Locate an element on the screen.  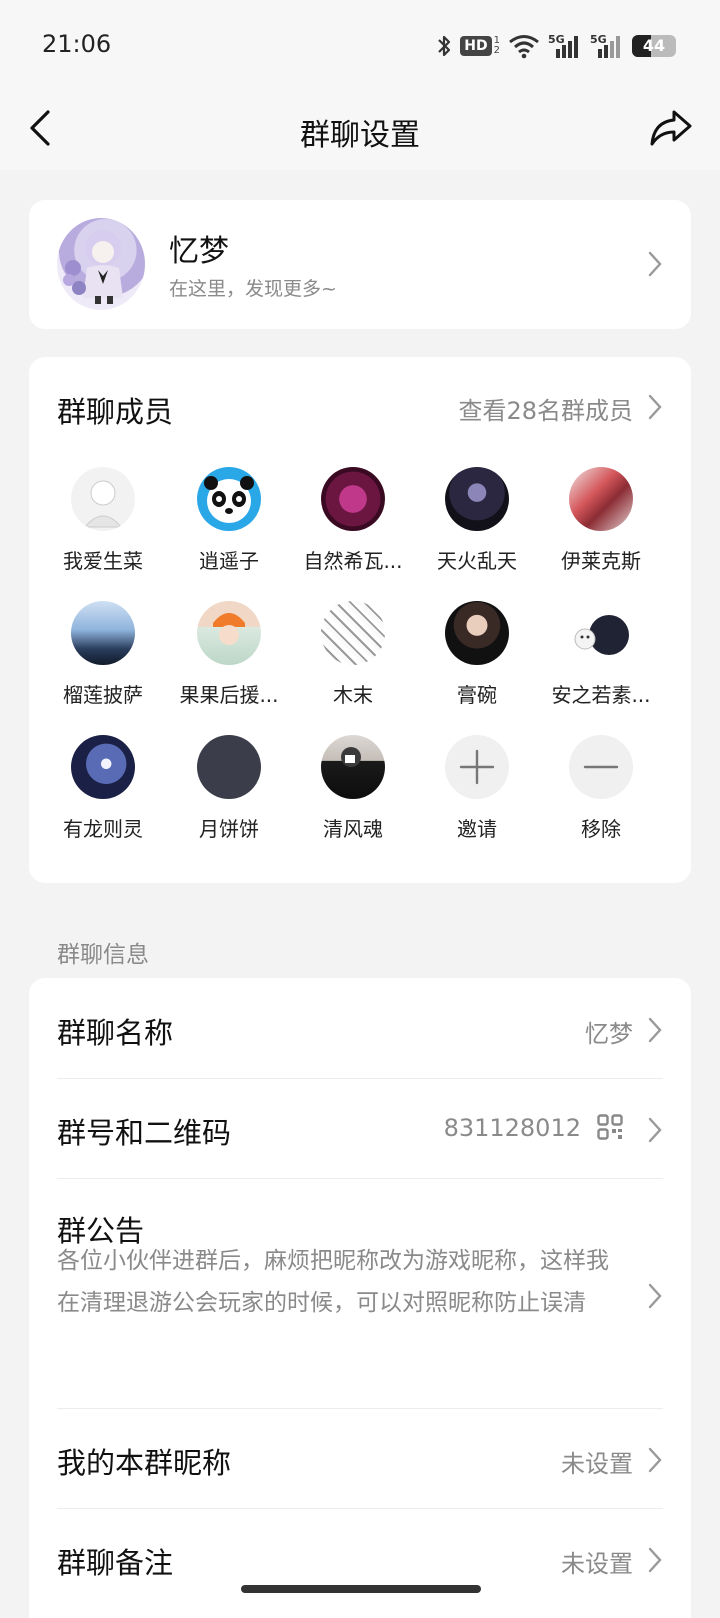
home-indicator is located at coordinates (361, 1589).